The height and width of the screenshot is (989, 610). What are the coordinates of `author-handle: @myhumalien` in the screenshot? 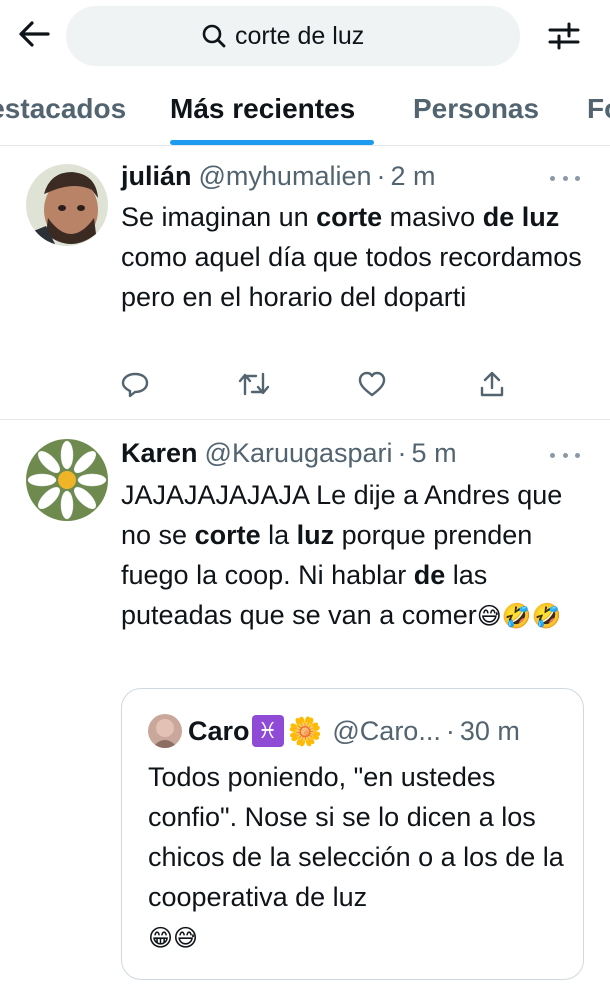 It's located at (285, 176).